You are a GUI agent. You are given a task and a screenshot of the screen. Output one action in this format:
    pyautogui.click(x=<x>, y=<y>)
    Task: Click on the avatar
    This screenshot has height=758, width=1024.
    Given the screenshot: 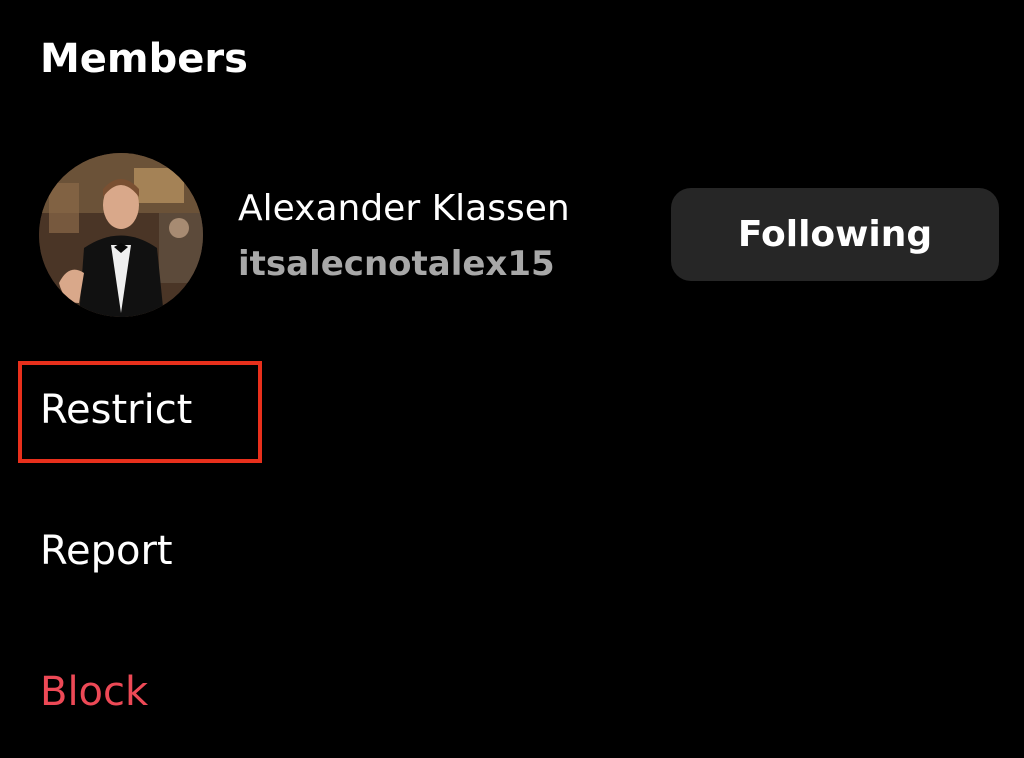 What is the action you would take?
    pyautogui.click(x=121, y=235)
    